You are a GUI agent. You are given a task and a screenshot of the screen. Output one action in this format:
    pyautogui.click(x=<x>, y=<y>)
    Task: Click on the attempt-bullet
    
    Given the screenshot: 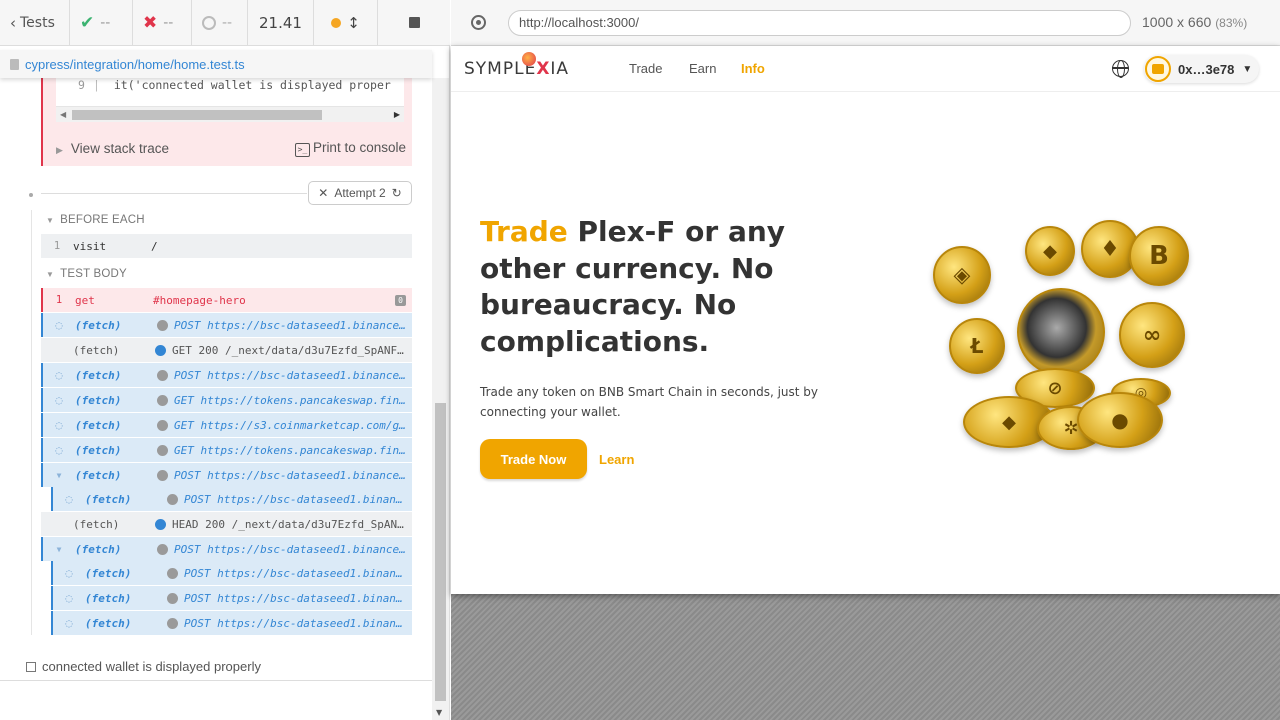 What is the action you would take?
    pyautogui.click(x=31, y=195)
    